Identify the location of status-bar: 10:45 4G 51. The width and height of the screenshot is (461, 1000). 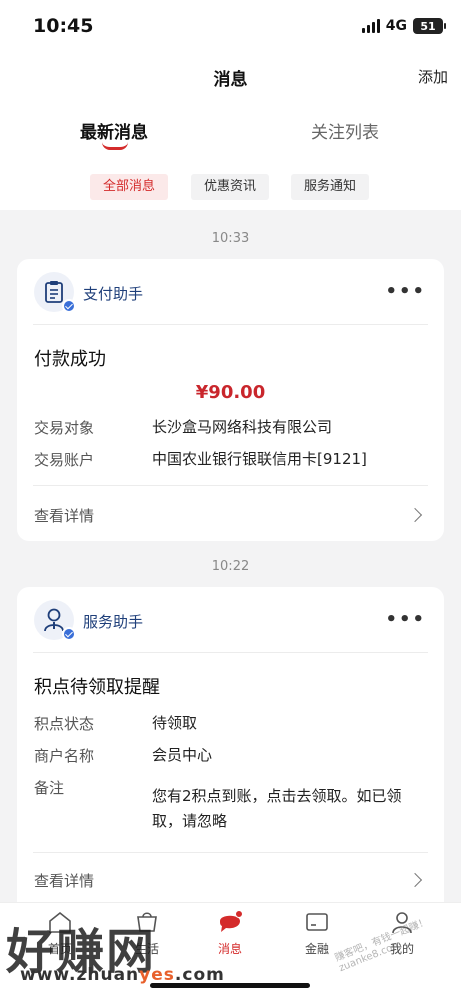
(230, 28).